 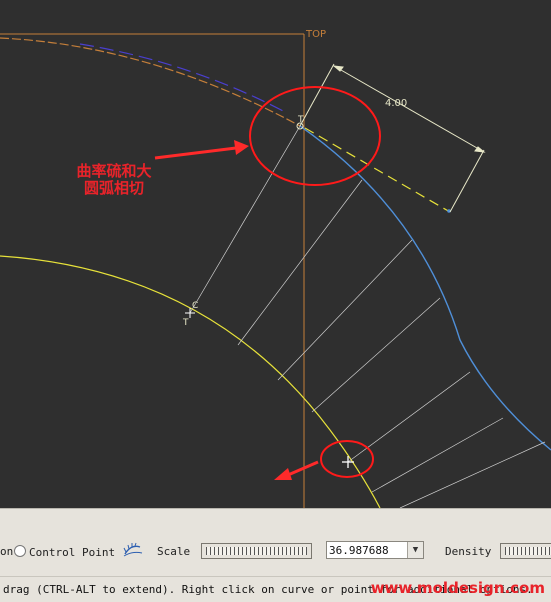 What do you see at coordinates (368, 550) in the screenshot?
I see `scale-value-input` at bounding box center [368, 550].